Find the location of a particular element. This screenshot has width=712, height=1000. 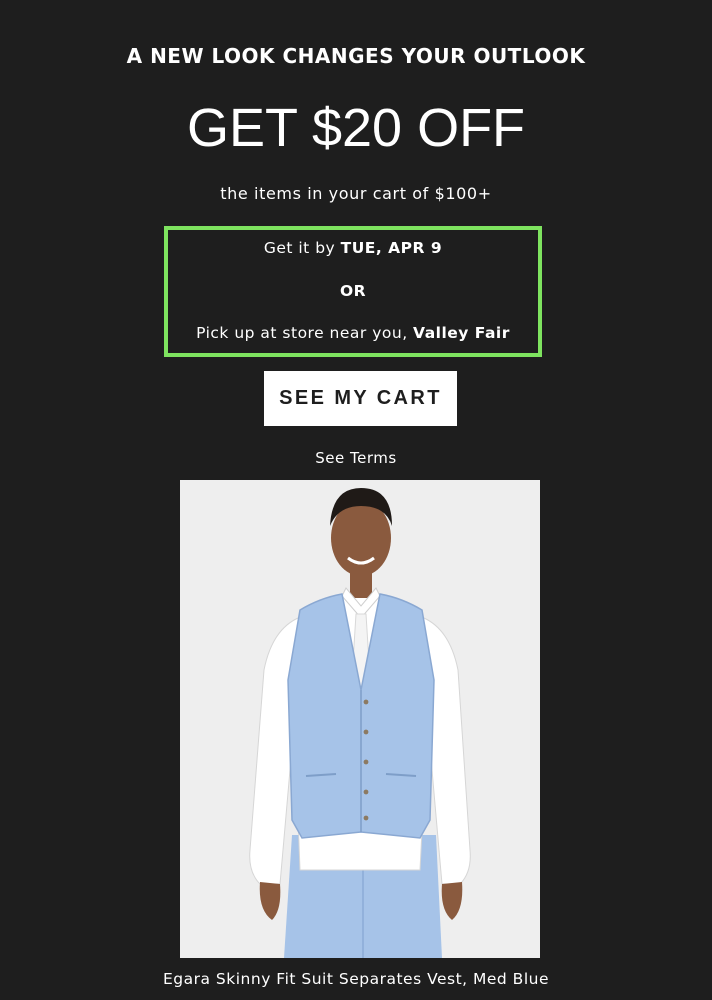

promo-headline: GET $20 OFF is located at coordinates (356, 128).